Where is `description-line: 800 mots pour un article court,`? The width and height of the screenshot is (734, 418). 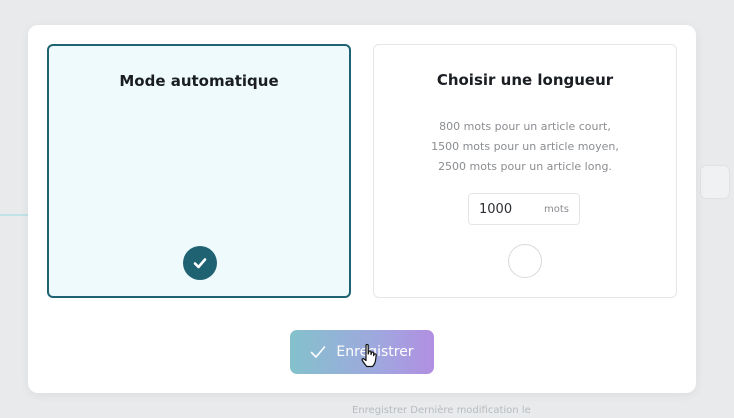
description-line: 800 mots pour un article court, is located at coordinates (525, 126).